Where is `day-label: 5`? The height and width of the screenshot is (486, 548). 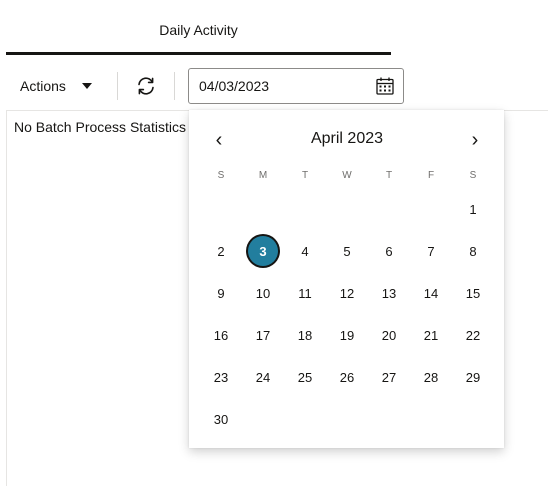
day-label: 5 is located at coordinates (347, 251).